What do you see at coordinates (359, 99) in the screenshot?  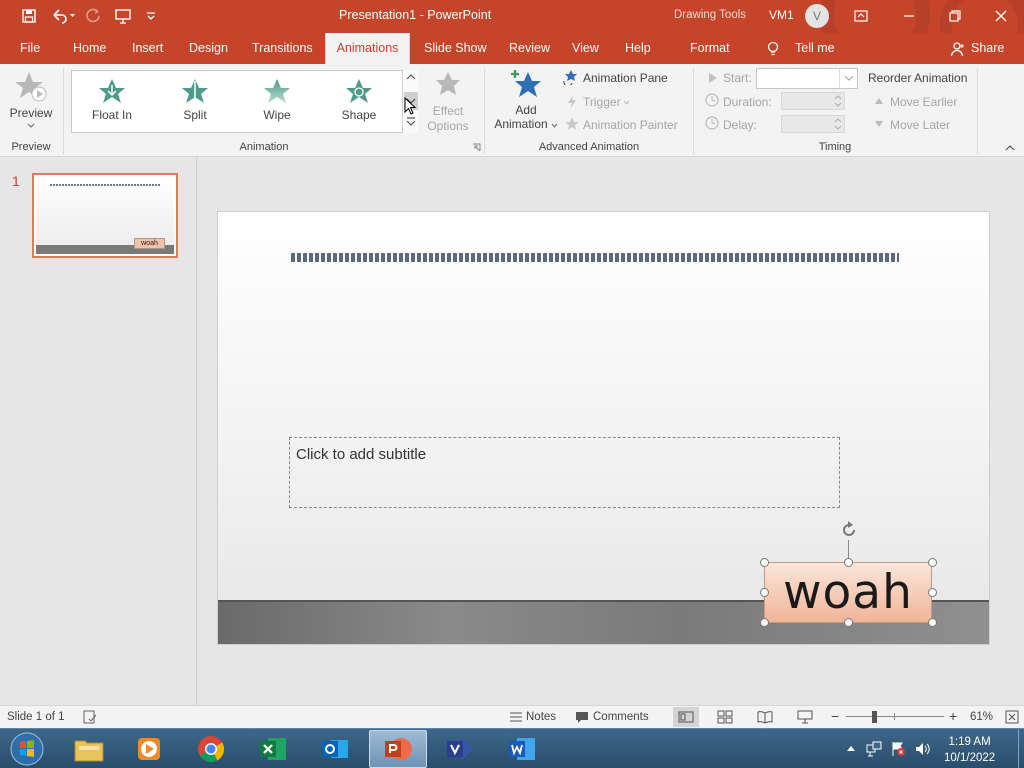 I see `animation-shape: Shape` at bounding box center [359, 99].